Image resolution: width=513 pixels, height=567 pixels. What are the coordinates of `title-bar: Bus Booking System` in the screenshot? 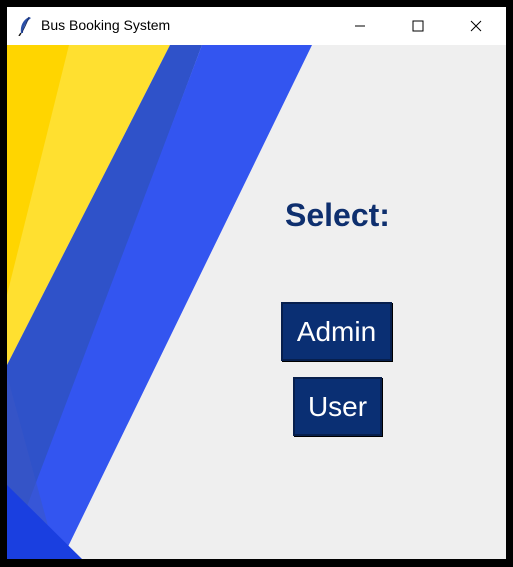 It's located at (256, 26).